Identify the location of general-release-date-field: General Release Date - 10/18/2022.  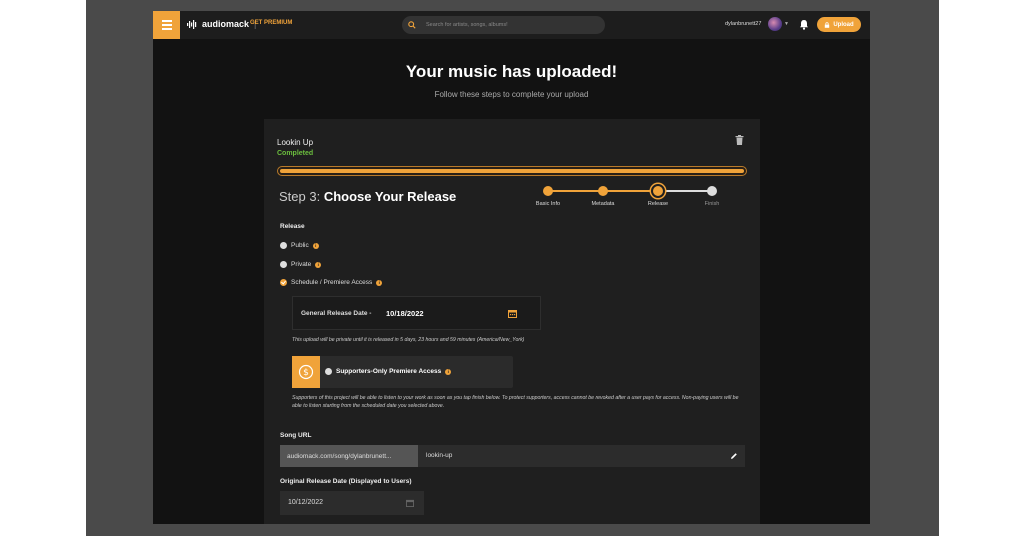
(416, 313).